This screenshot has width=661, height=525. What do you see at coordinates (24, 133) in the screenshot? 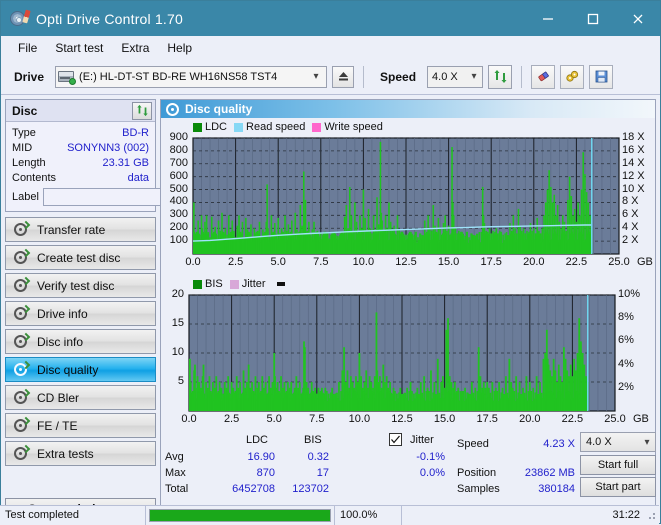
I see `disc-type-label: Type` at bounding box center [24, 133].